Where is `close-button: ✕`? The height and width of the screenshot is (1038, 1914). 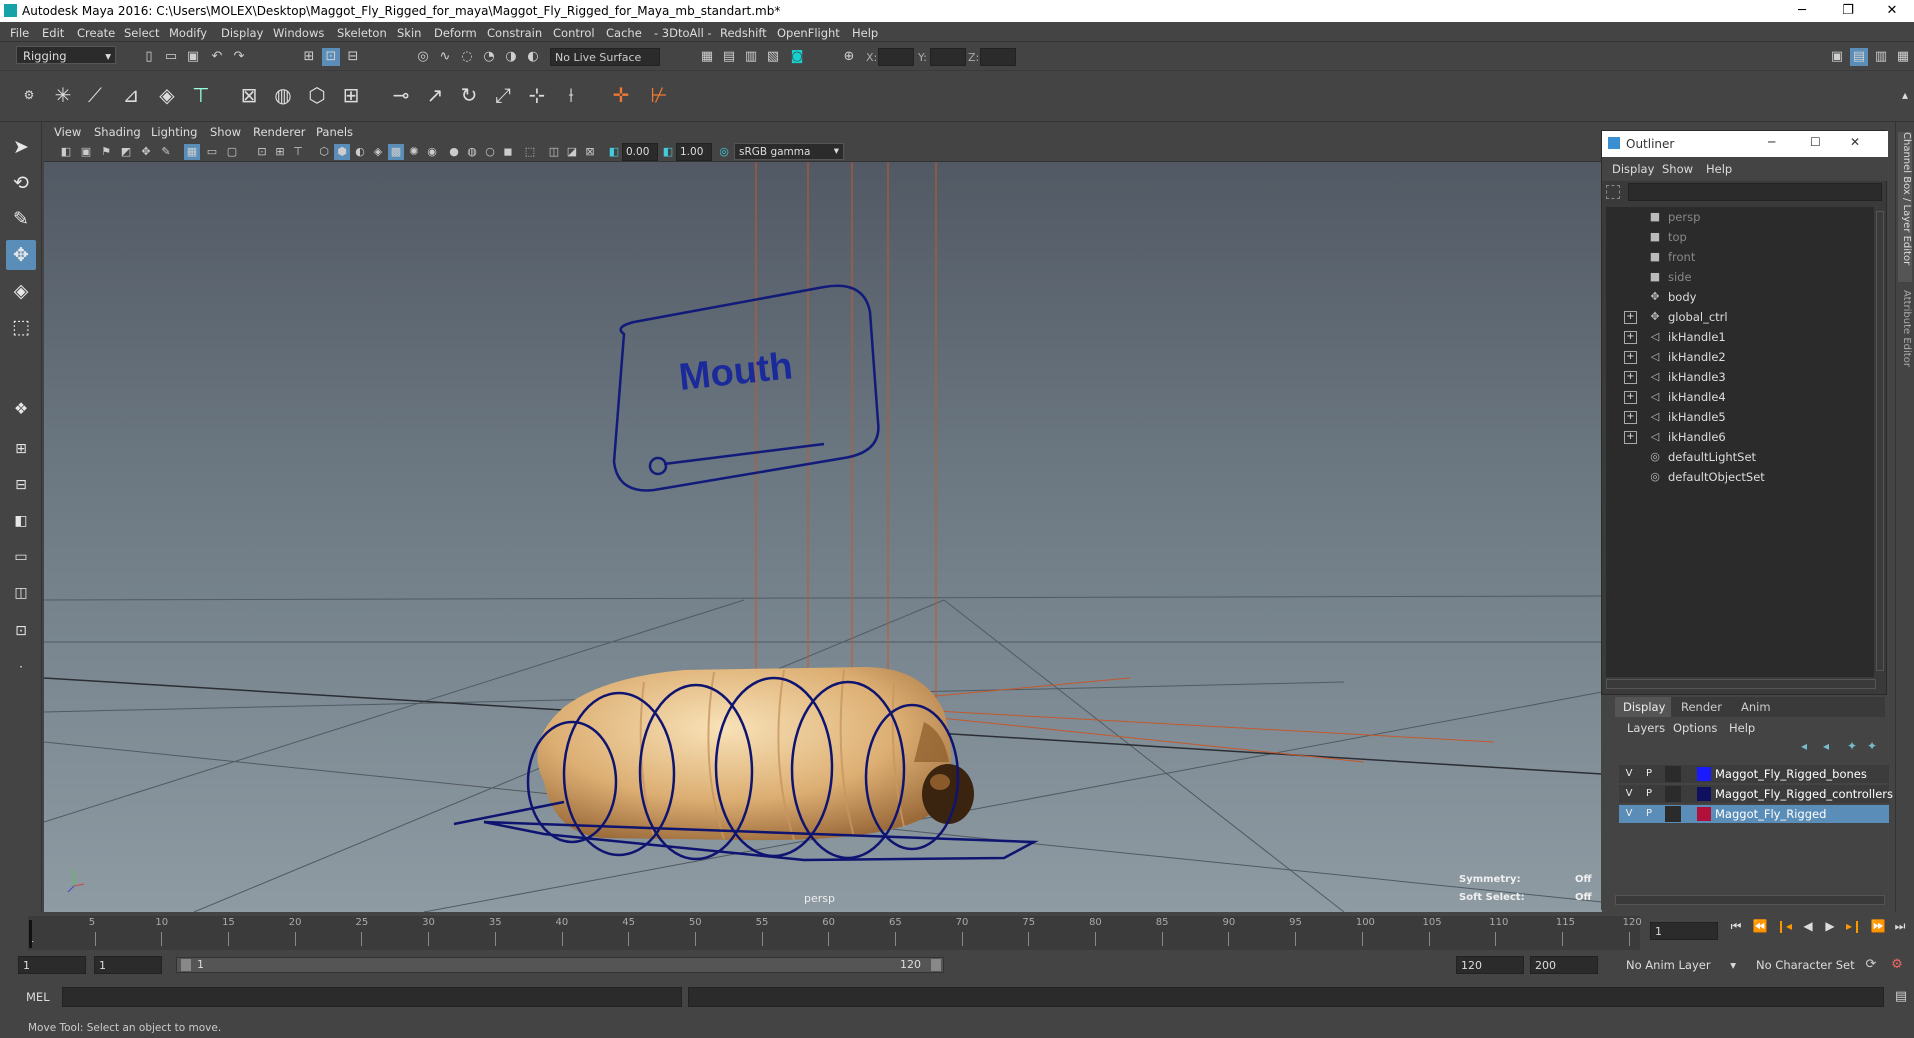
close-button: ✕ is located at coordinates (1892, 11).